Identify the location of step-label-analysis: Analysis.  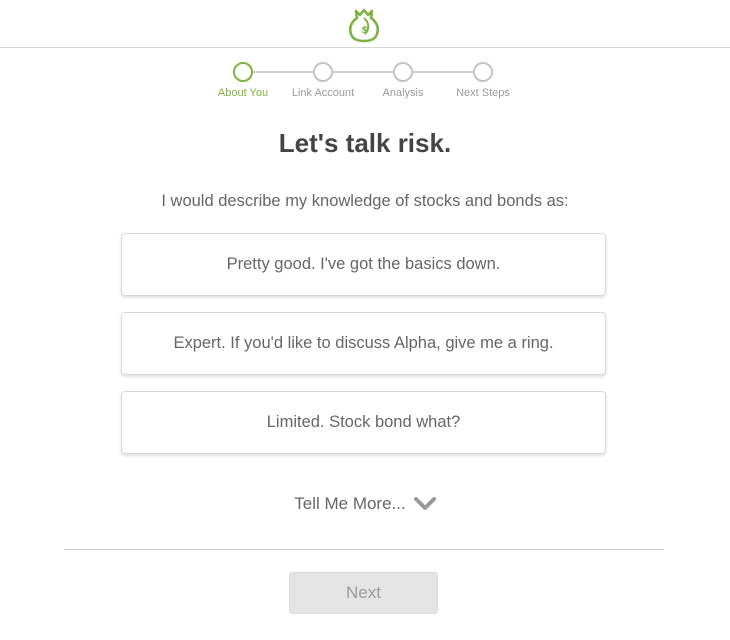
(403, 93).